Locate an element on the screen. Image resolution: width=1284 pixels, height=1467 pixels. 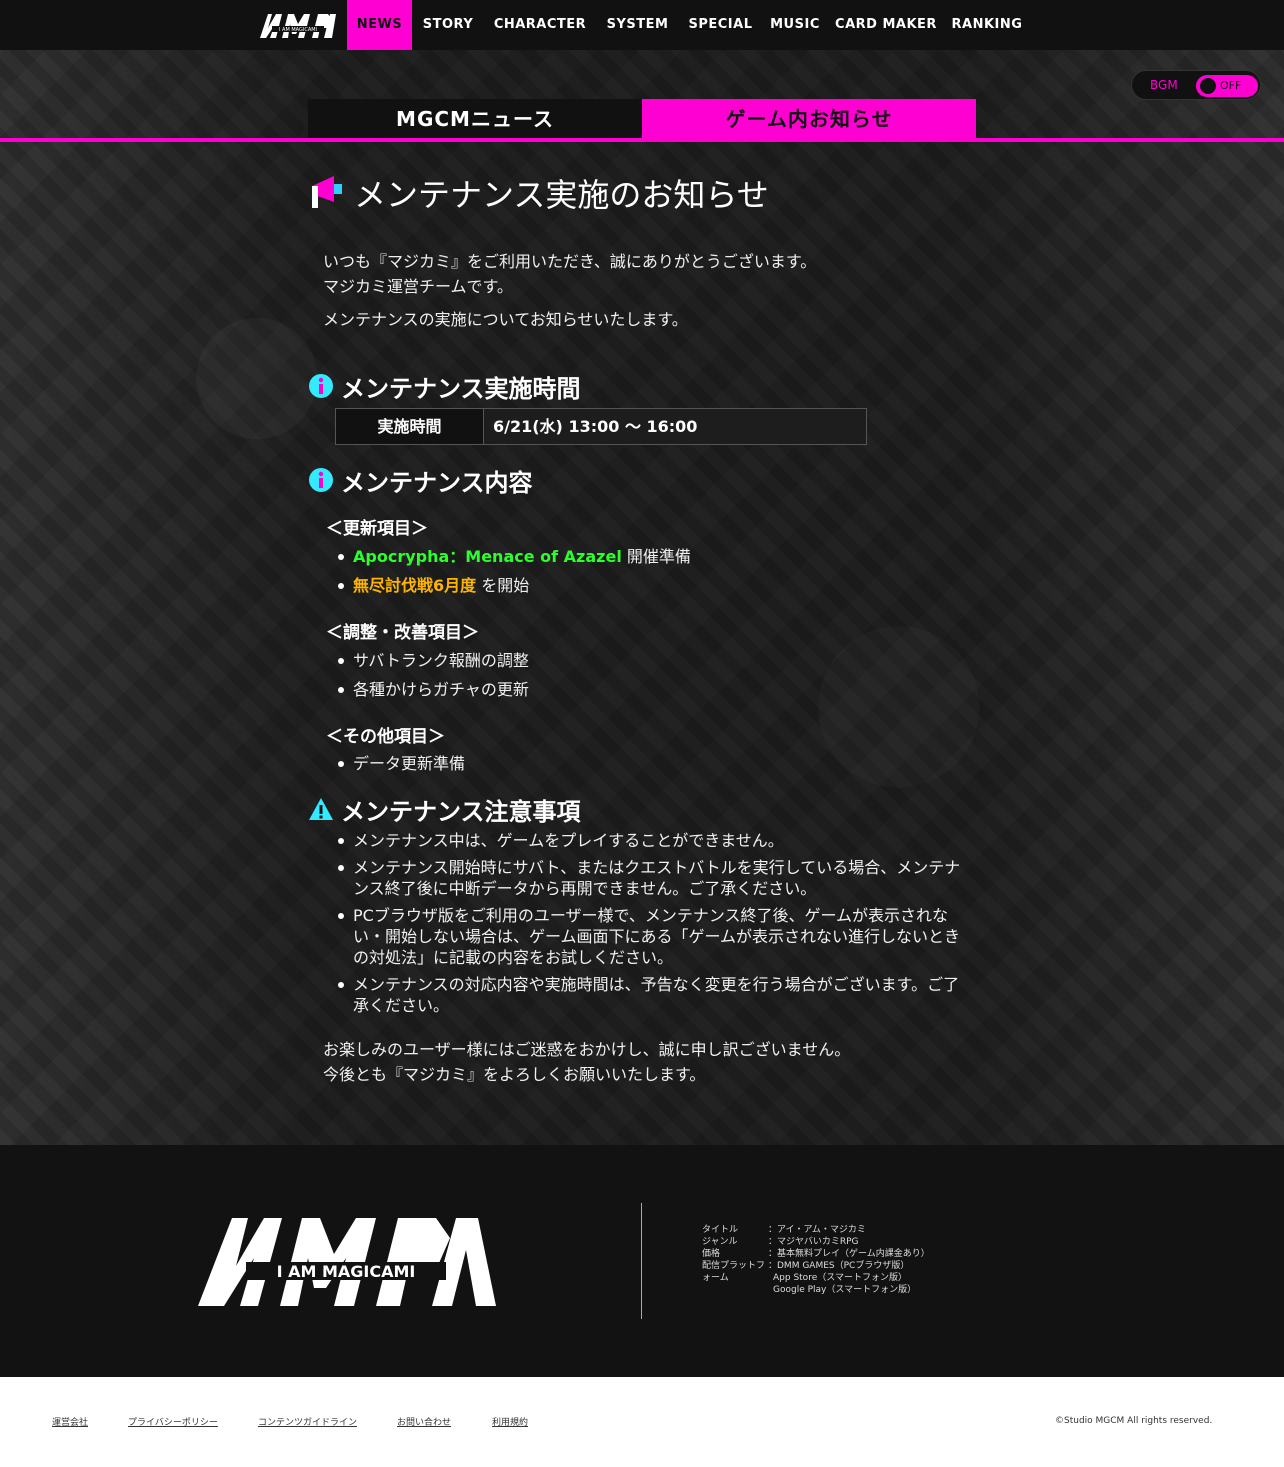
copyright: ©Studio MGCM All rights reserved. is located at coordinates (1134, 1421).